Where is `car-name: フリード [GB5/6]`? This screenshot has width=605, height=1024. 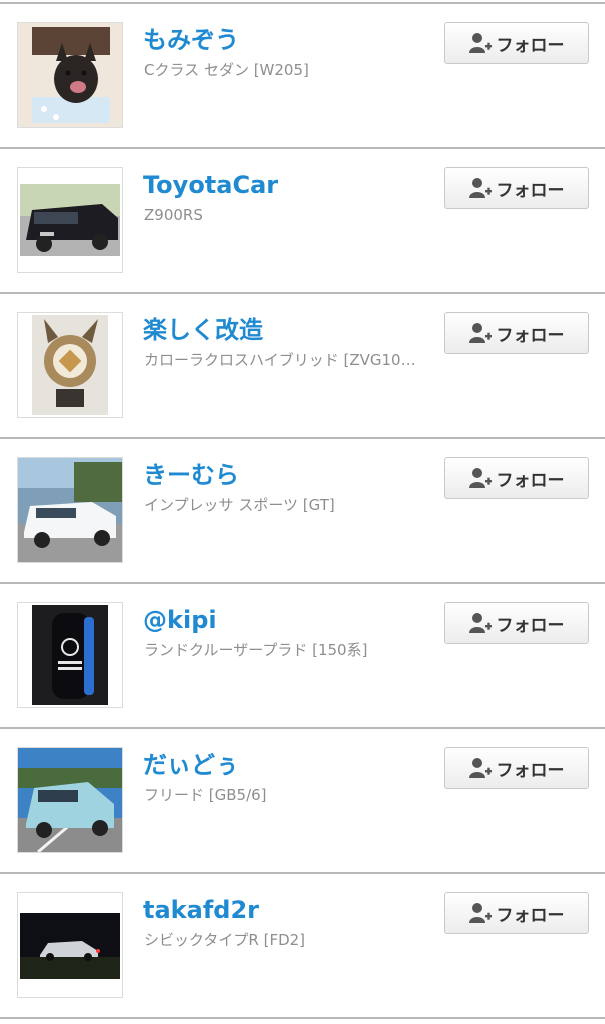
car-name: フリード [GB5/6] is located at coordinates (289, 795).